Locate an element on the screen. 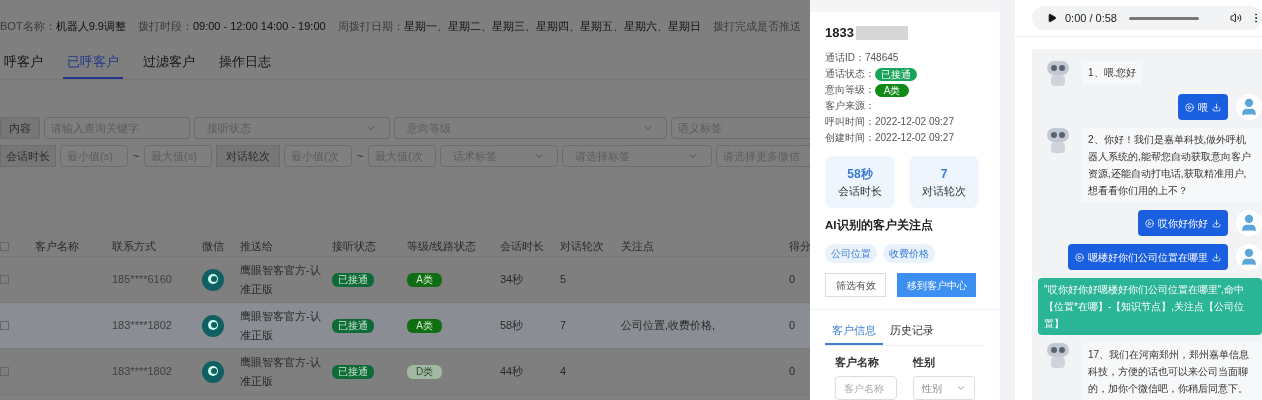  play-icon is located at coordinates (1052, 18).